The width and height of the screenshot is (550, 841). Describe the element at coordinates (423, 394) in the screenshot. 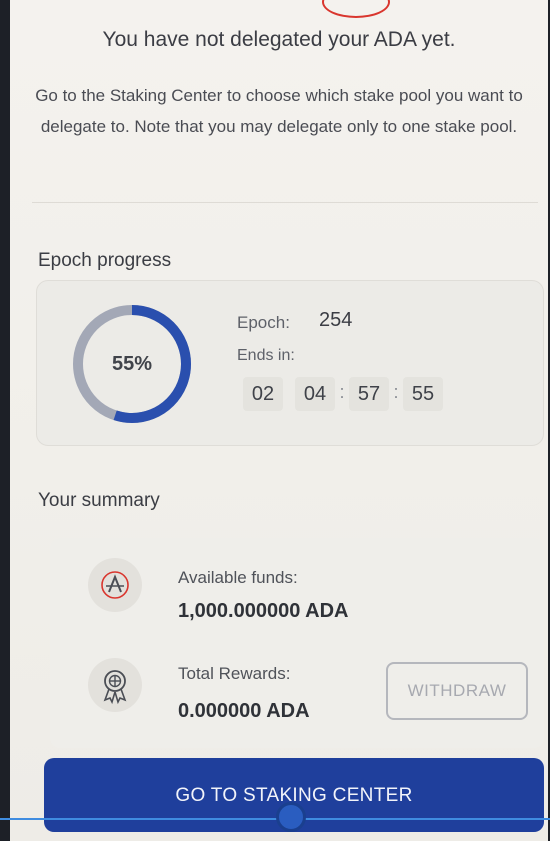

I see `countdown-seconds: 55` at that location.